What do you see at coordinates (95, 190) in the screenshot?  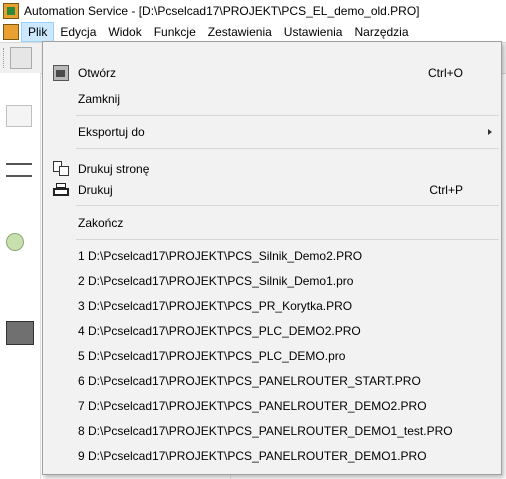 I see `menu-item-label: Drukuj` at bounding box center [95, 190].